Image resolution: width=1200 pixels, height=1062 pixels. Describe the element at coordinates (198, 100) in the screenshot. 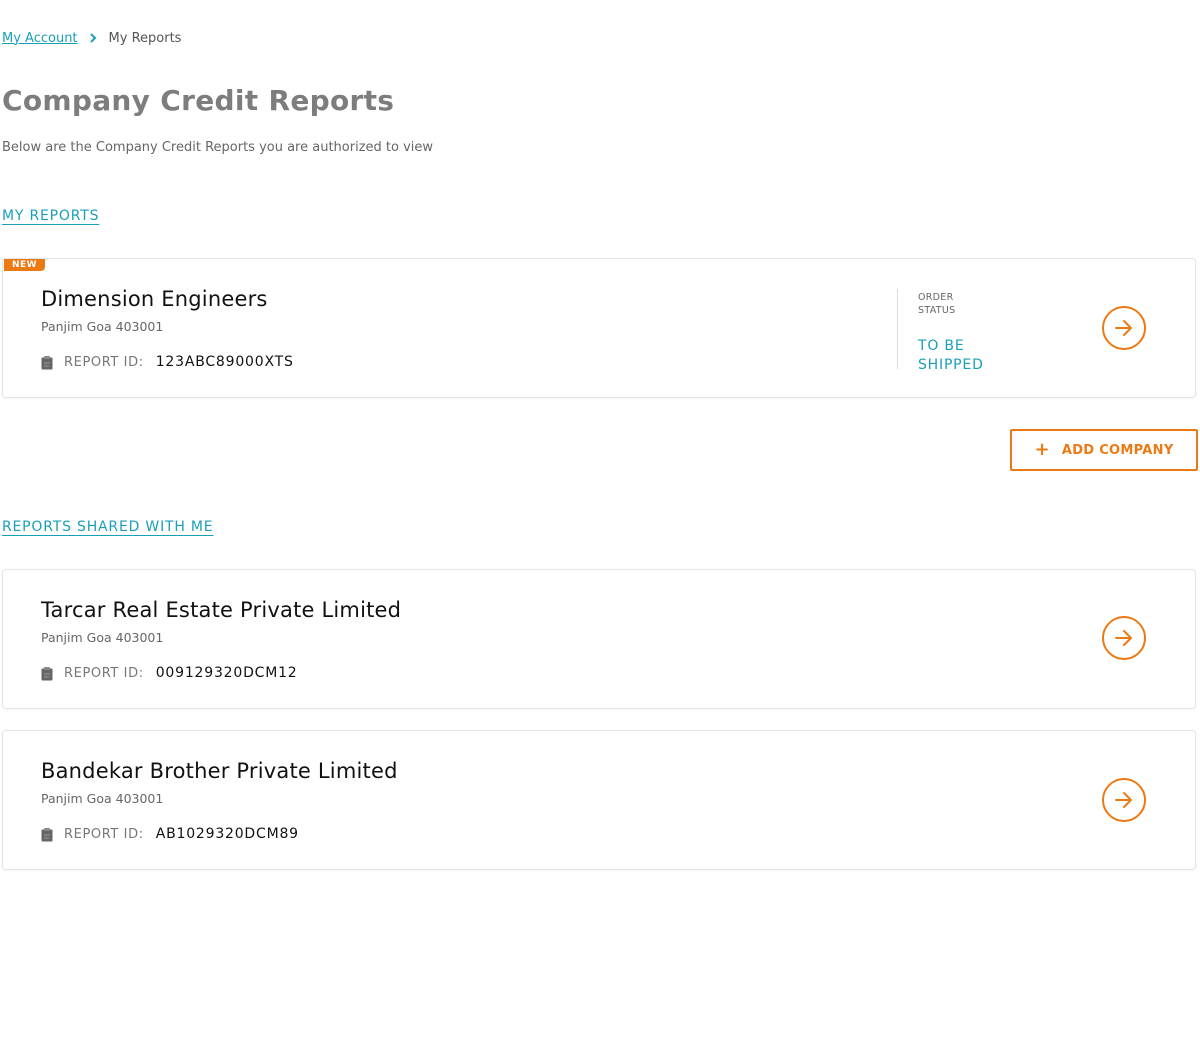

I see `page-title: Company Credit Reports` at that location.